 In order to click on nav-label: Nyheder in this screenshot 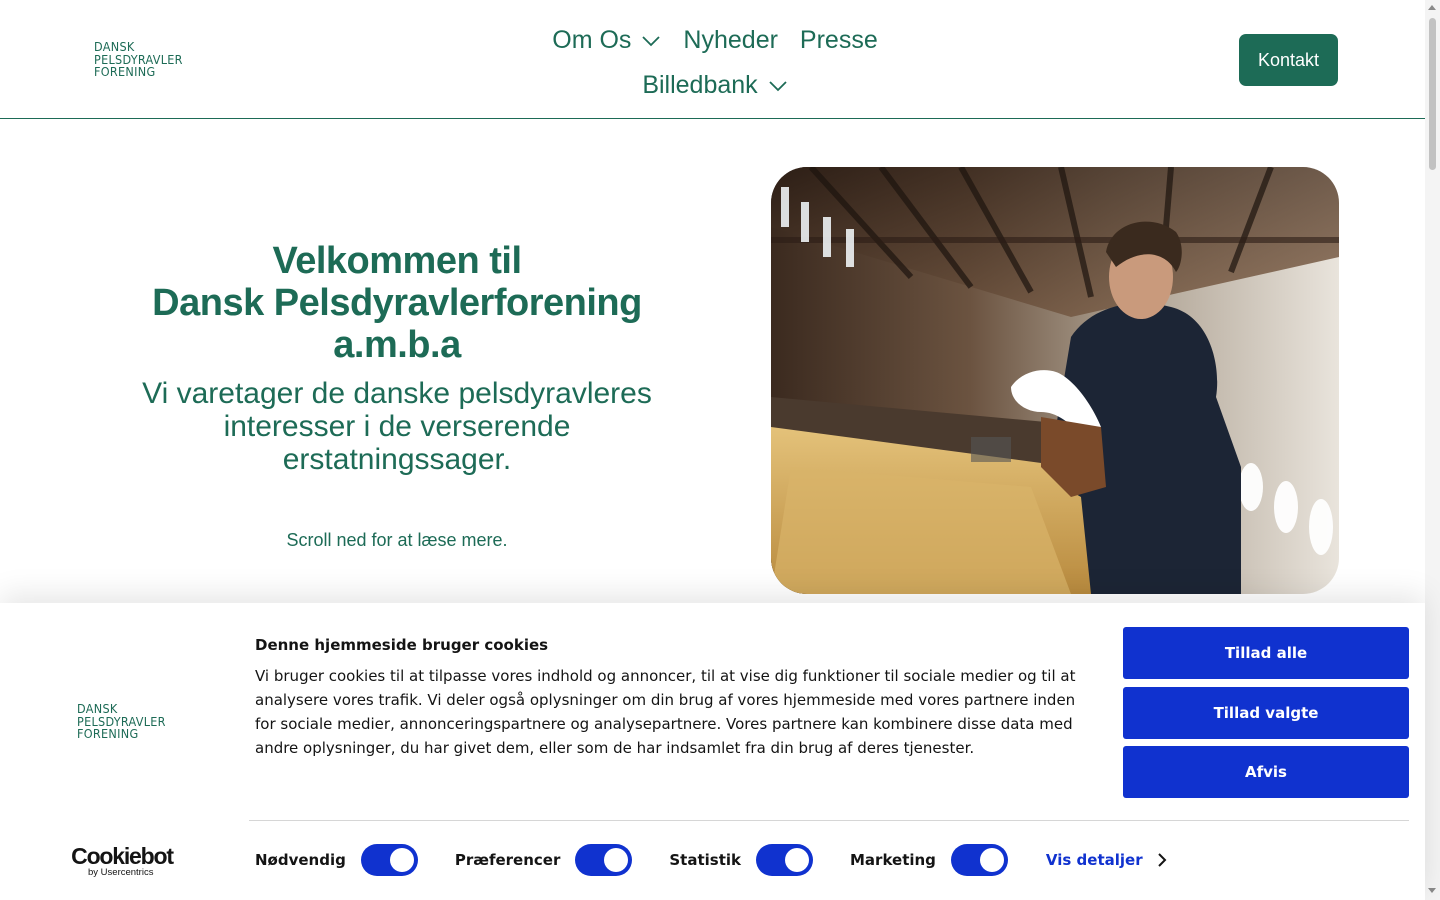, I will do `click(730, 40)`.